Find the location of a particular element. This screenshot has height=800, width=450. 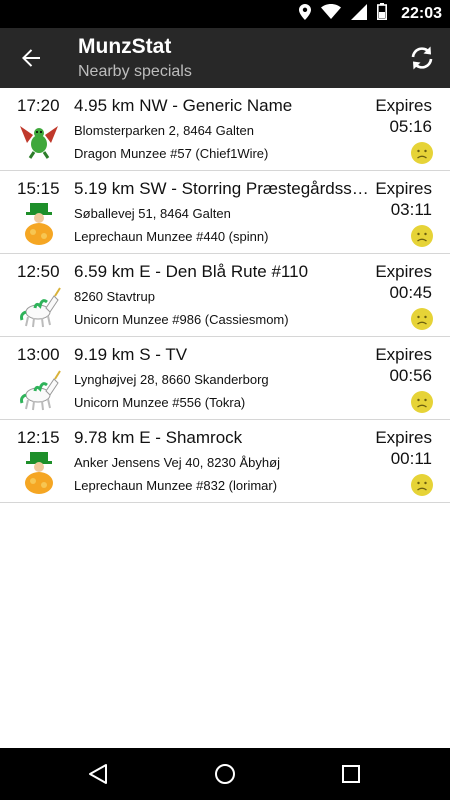

expires-countdown: 00:45 is located at coordinates (410, 292).